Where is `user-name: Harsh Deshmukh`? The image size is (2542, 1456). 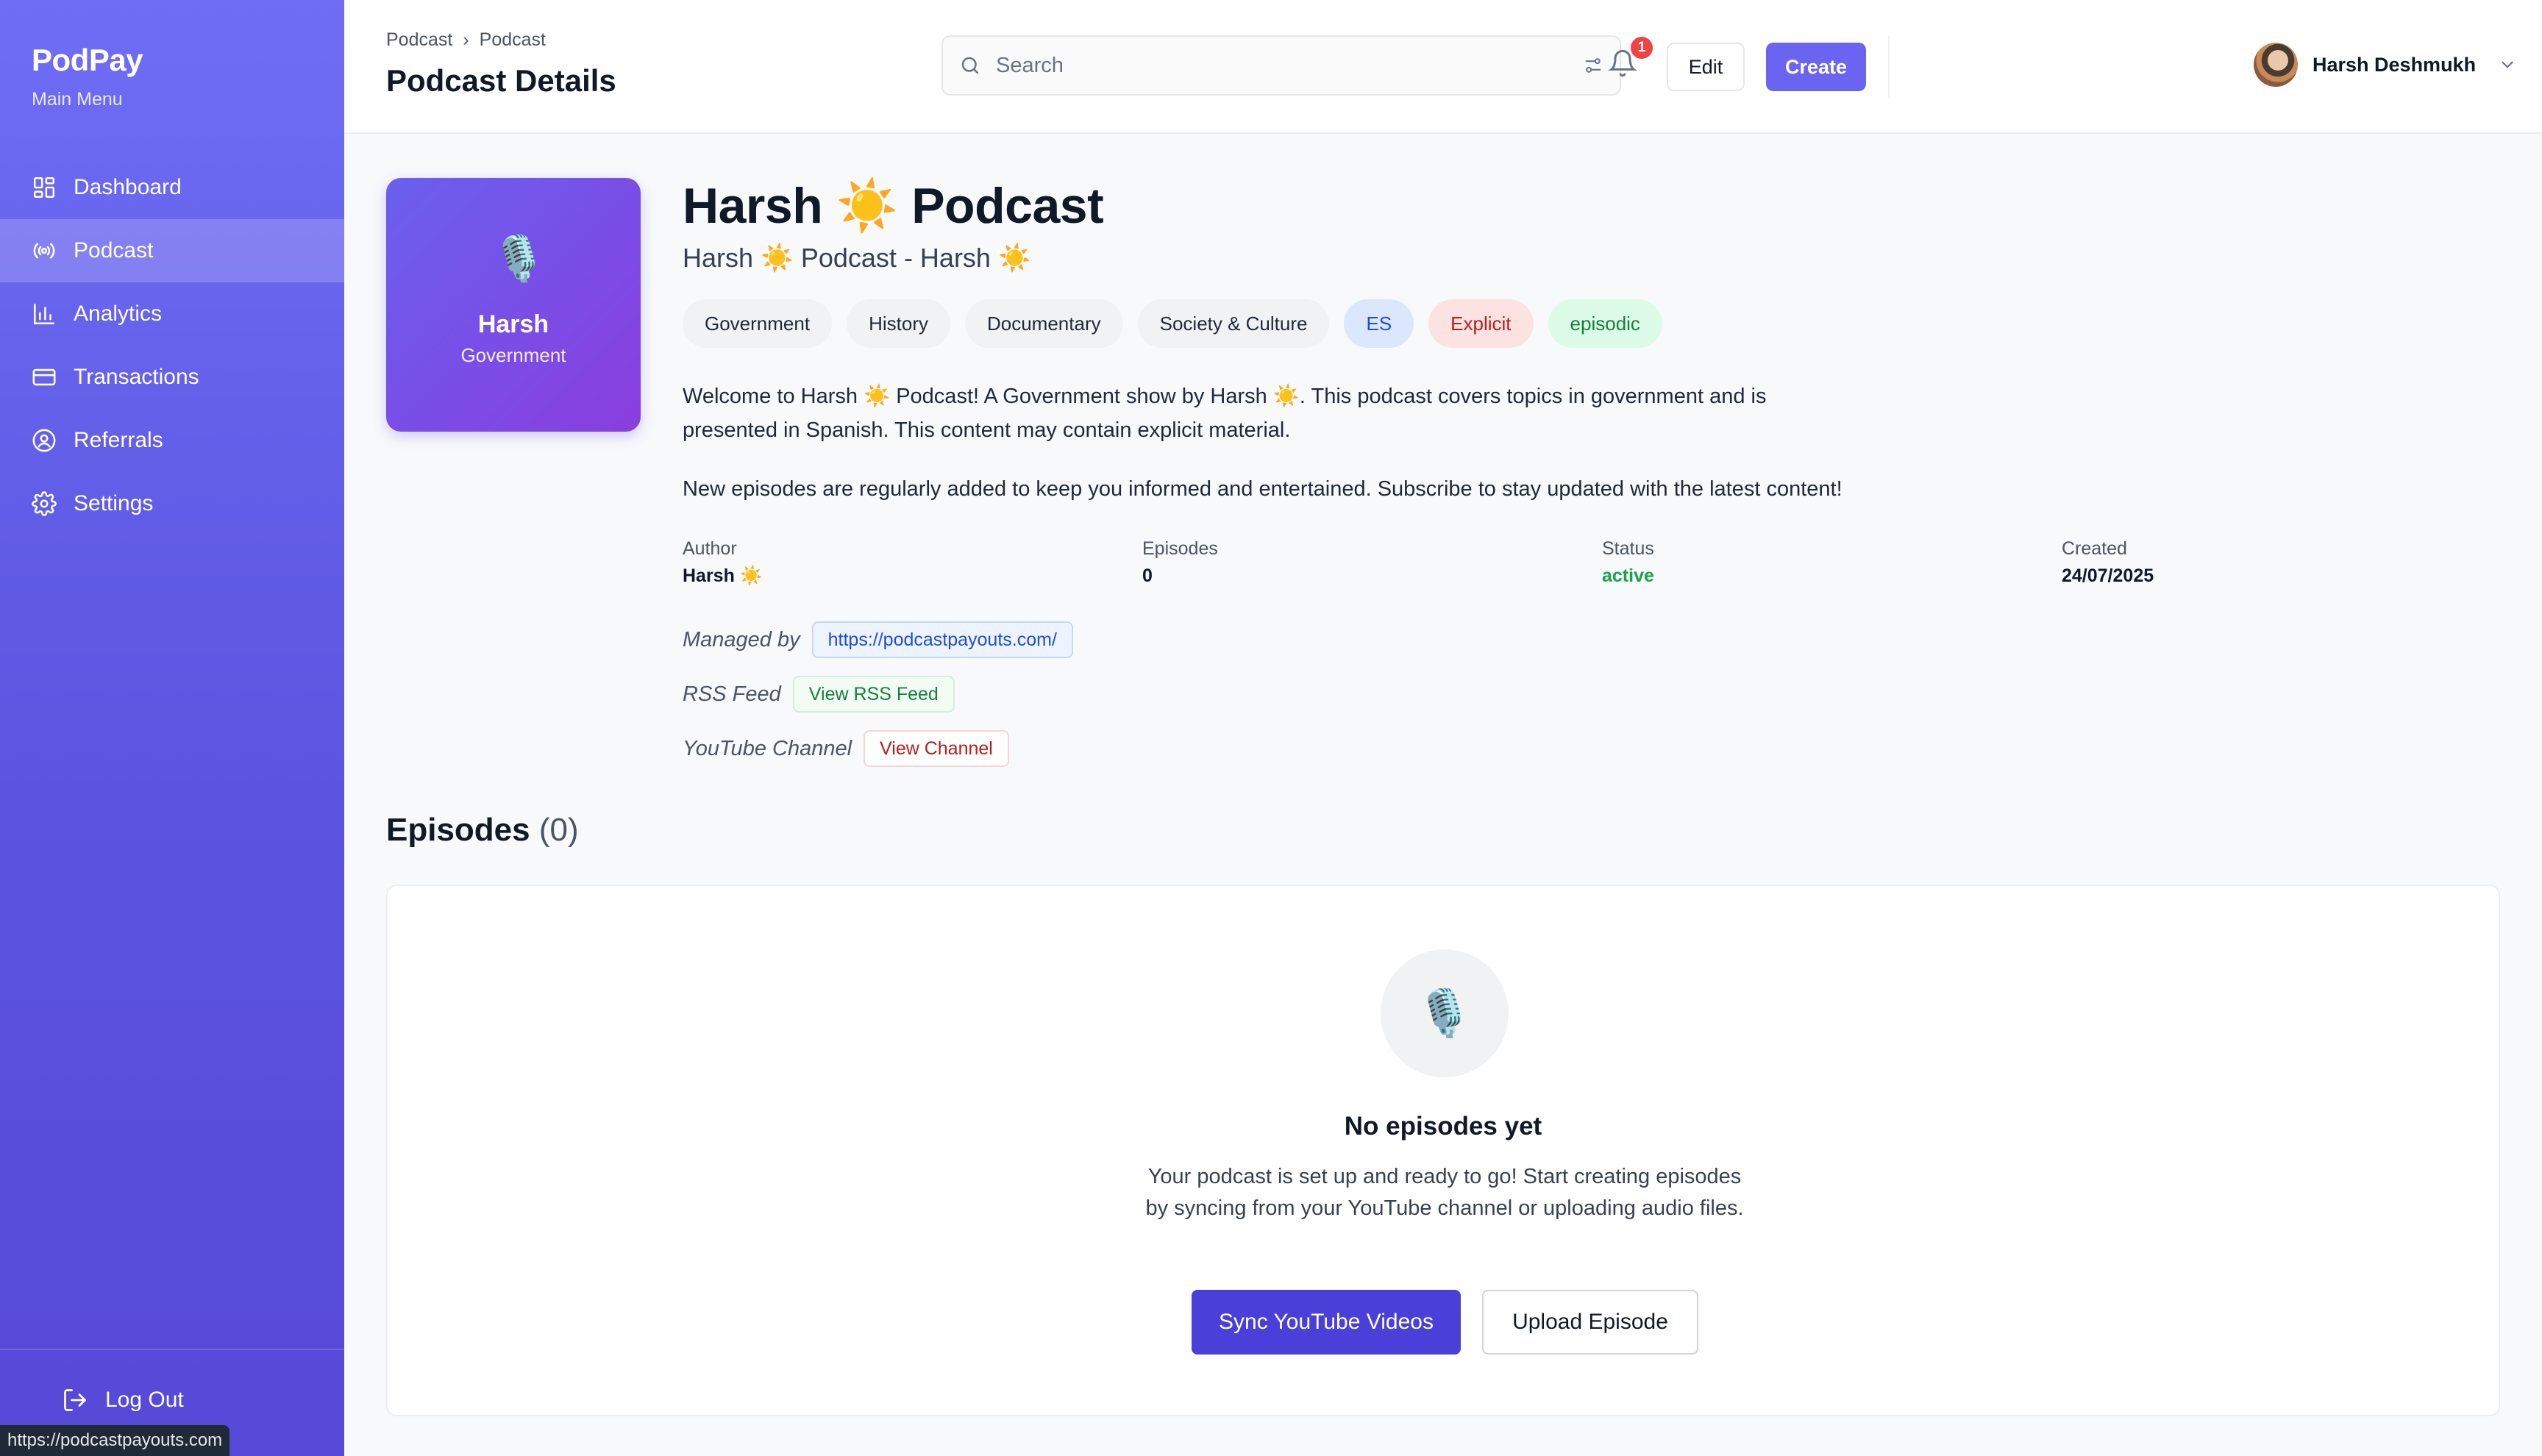
user-name: Harsh Deshmukh is located at coordinates (2395, 64).